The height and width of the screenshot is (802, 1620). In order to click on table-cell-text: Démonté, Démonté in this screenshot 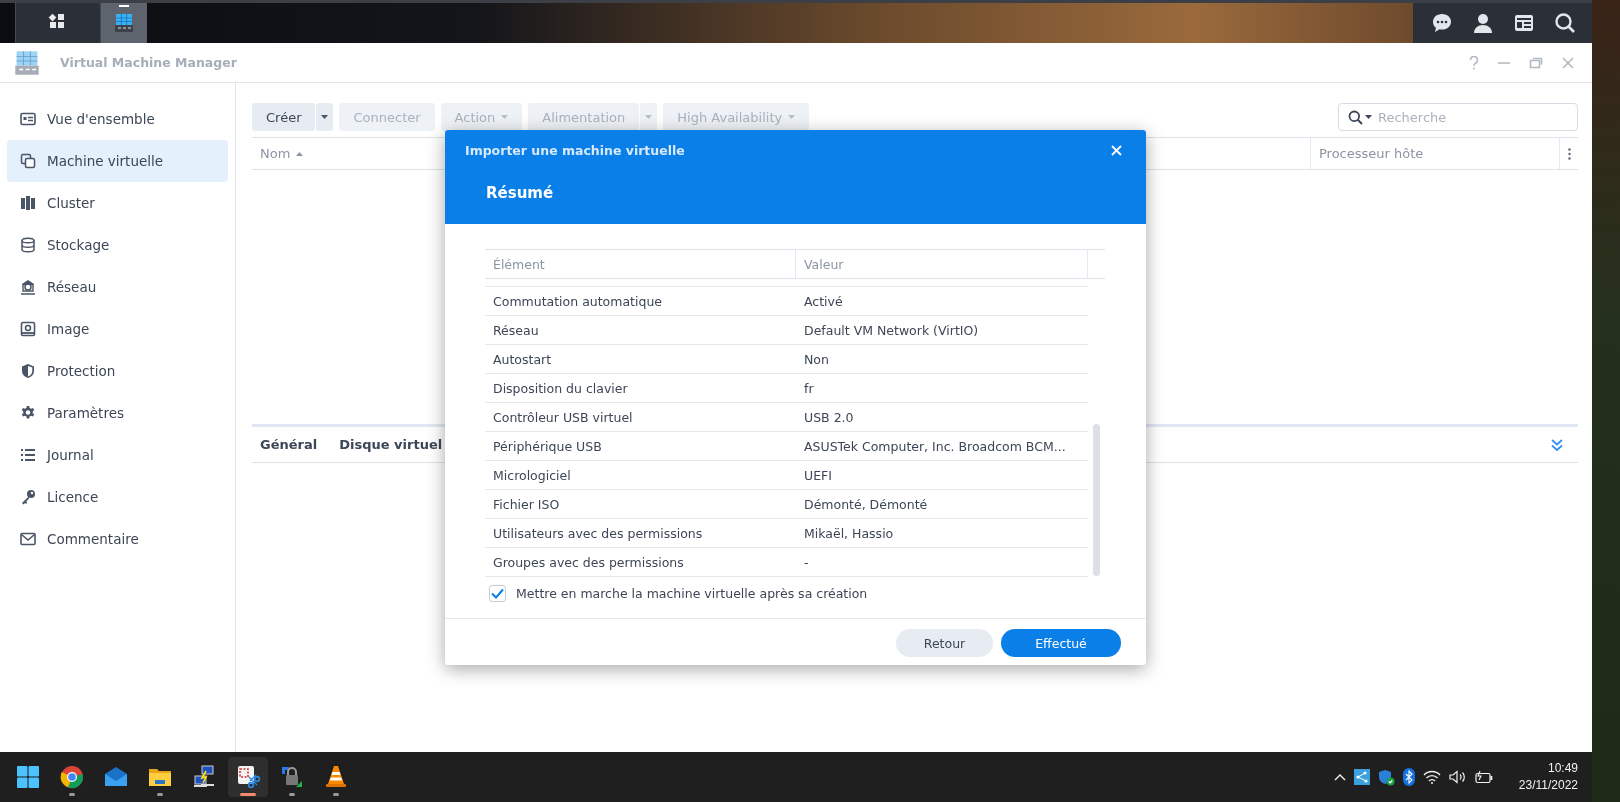, I will do `click(866, 504)`.